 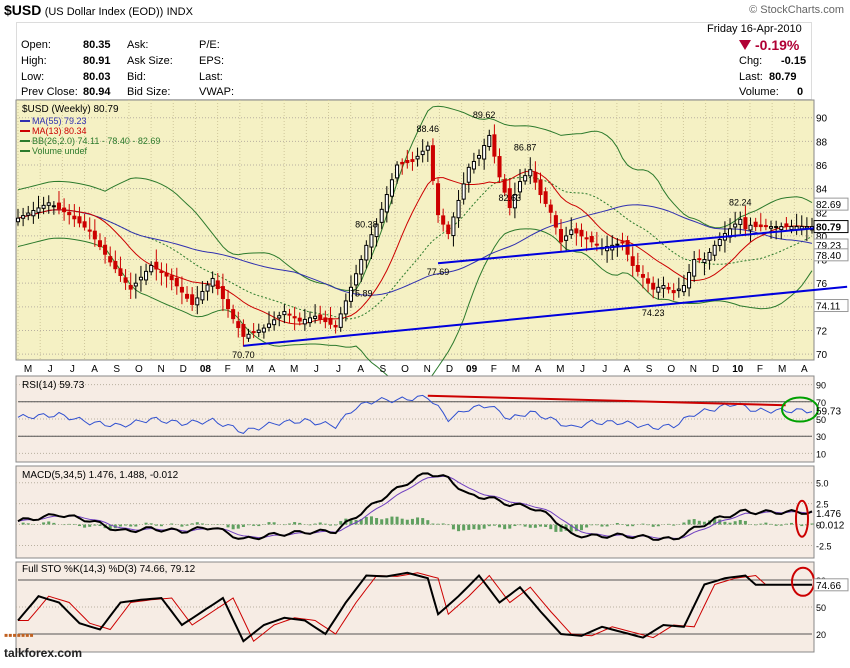 I want to click on price-legend-entry: BB(26,2.0) 74.11 - 78.40 - 82.69, so click(x=96, y=141).